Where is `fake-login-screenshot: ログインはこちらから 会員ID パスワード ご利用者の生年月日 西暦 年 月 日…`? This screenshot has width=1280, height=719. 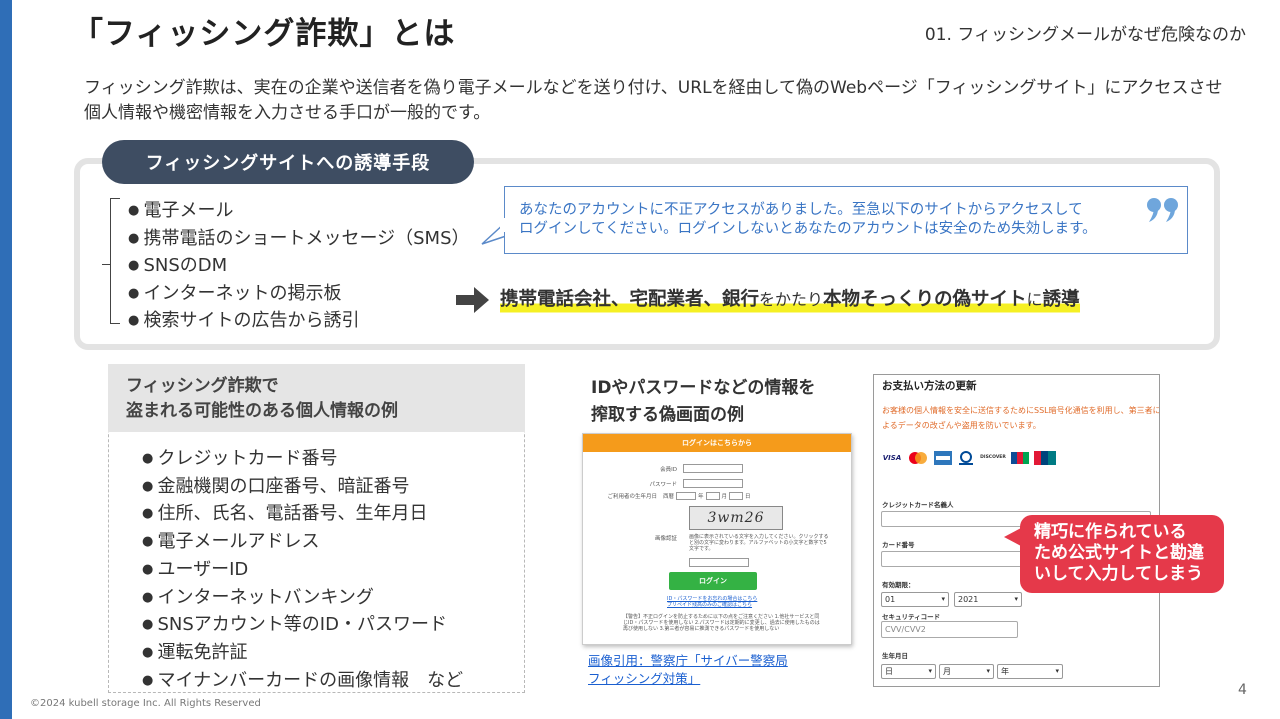
fake-login-screenshot: ログインはこちらから 会員ID パスワード ご利用者の生年月日 西暦 年 月 日… is located at coordinates (717, 539).